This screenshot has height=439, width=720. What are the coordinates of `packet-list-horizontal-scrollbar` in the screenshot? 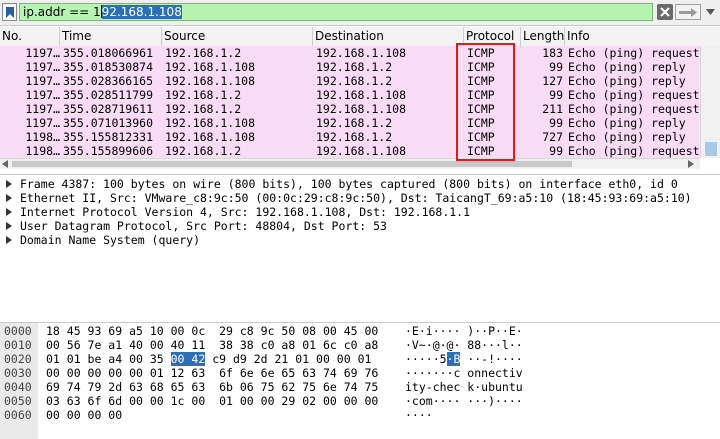 It's located at (350, 163).